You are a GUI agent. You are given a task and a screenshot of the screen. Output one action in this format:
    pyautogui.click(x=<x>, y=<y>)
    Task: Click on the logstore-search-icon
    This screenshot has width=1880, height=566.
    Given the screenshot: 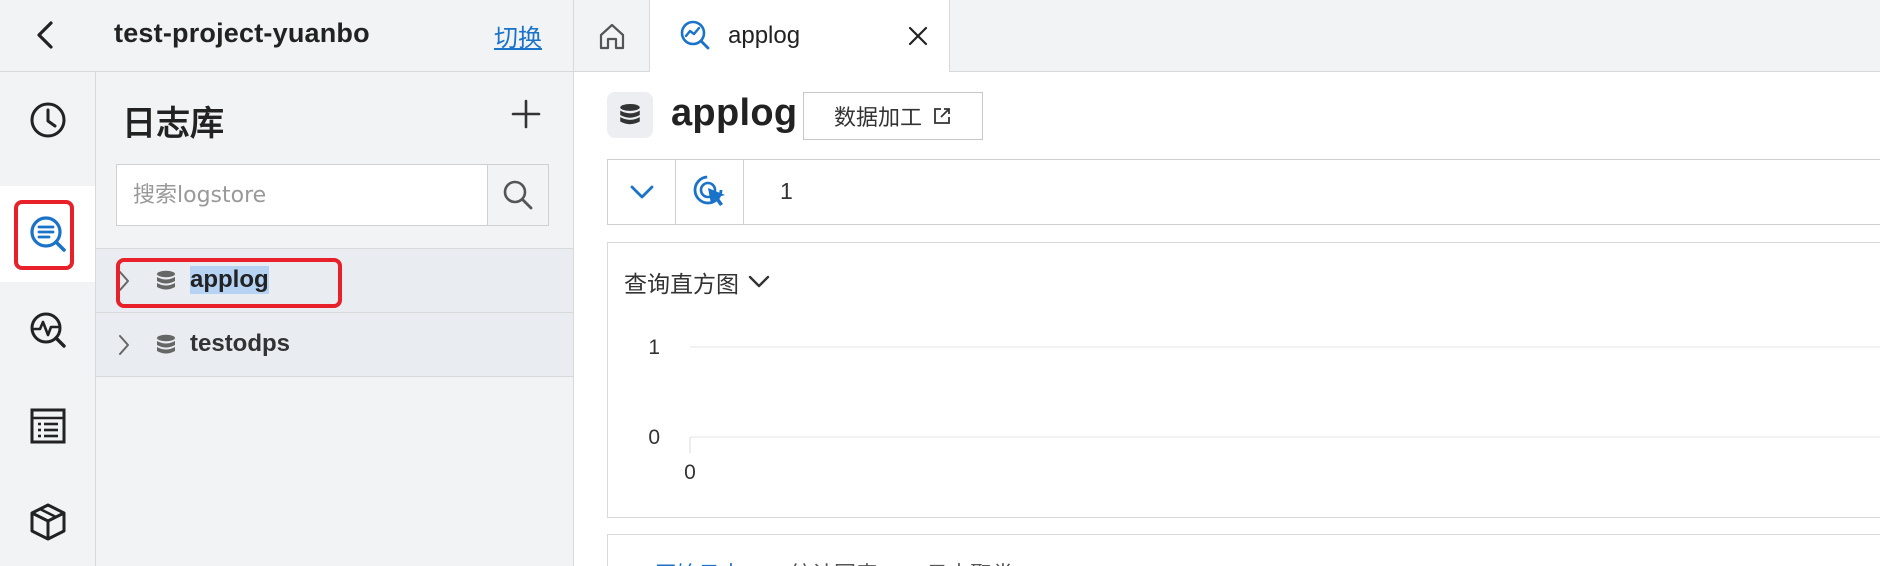 What is the action you would take?
    pyautogui.click(x=47, y=234)
    